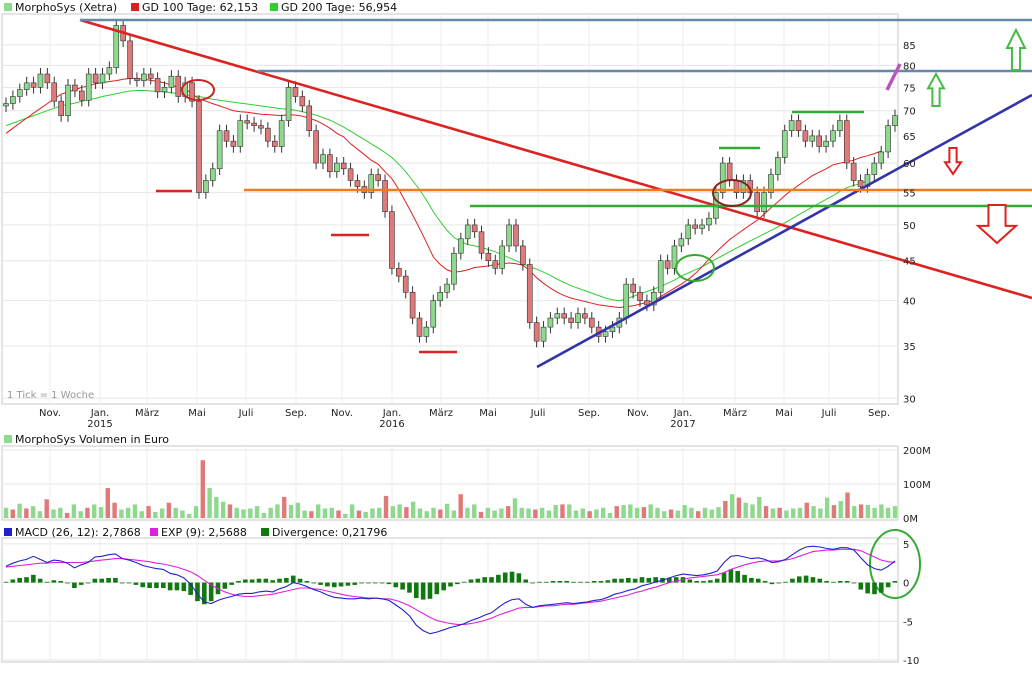 This screenshot has width=1032, height=674. Describe the element at coordinates (50, 413) in the screenshot. I see `x-tick-label: Nov.` at that location.